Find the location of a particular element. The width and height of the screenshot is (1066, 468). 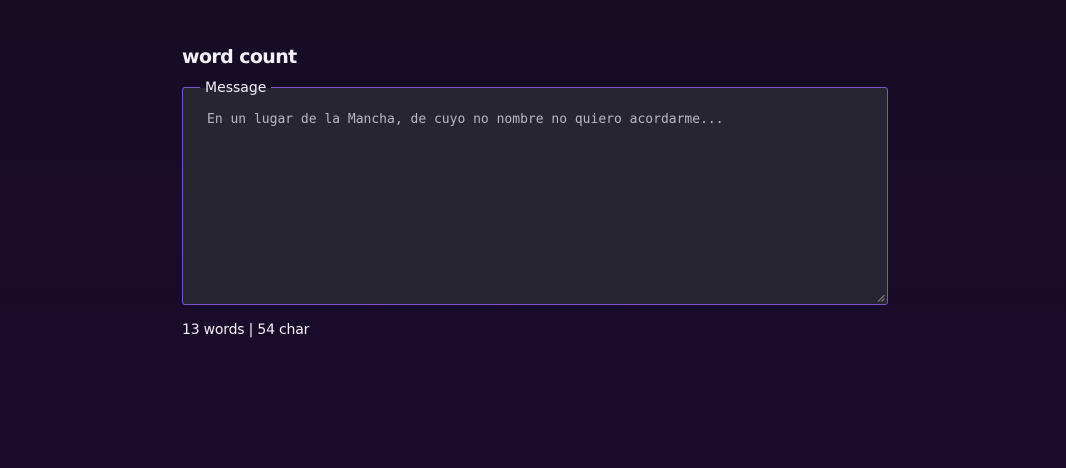

word-char-counter: 13 words | 54 char is located at coordinates (246, 330).